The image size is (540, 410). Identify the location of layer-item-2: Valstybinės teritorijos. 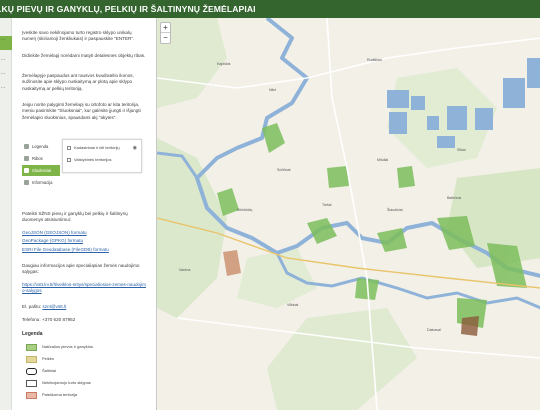
(89, 160).